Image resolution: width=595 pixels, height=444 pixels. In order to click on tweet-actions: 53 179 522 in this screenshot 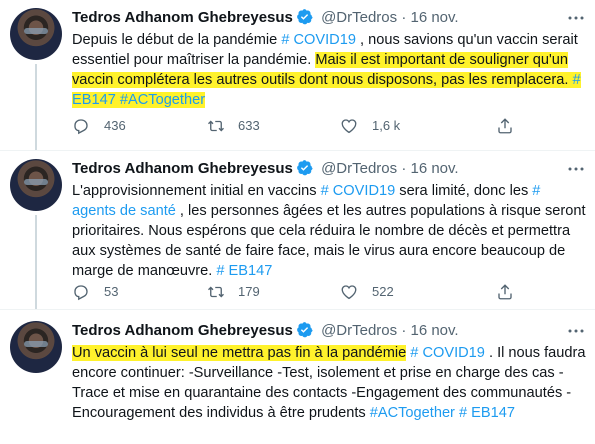, I will do `click(322, 292)`.